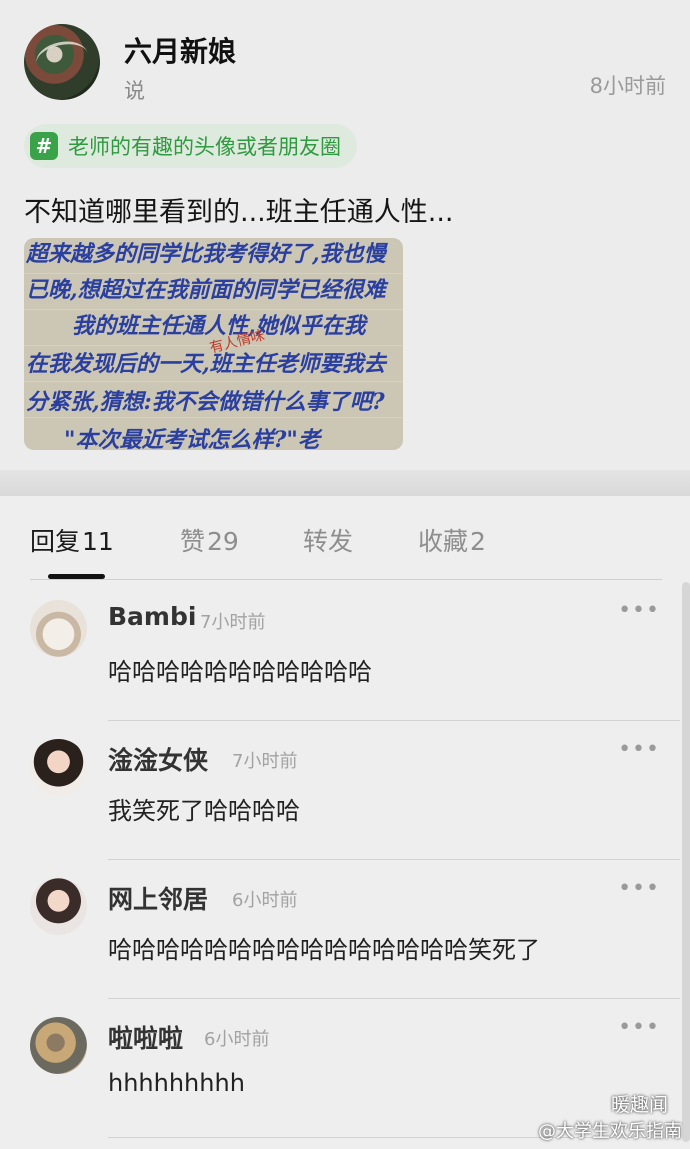  I want to click on hashtag-icon: #, so click(44, 146).